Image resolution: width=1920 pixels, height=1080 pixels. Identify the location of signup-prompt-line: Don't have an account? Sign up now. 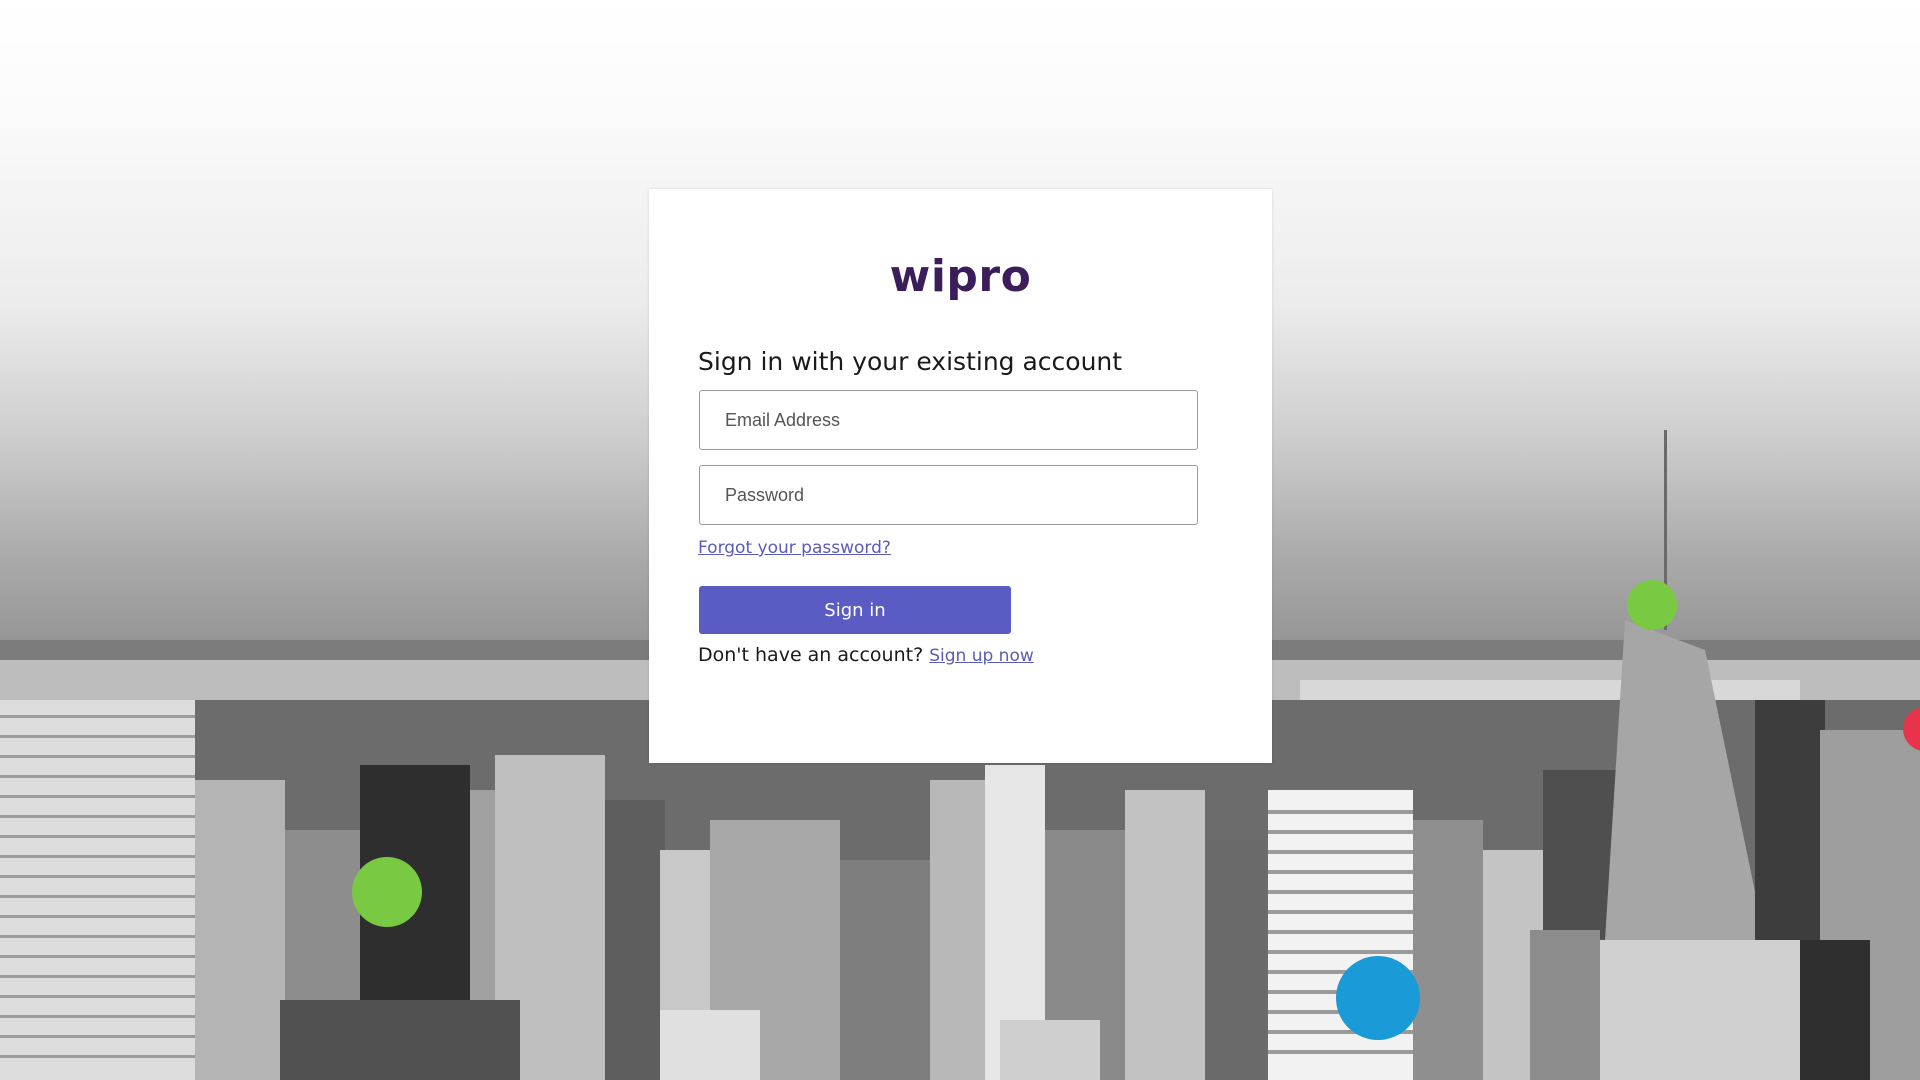
(866, 655).